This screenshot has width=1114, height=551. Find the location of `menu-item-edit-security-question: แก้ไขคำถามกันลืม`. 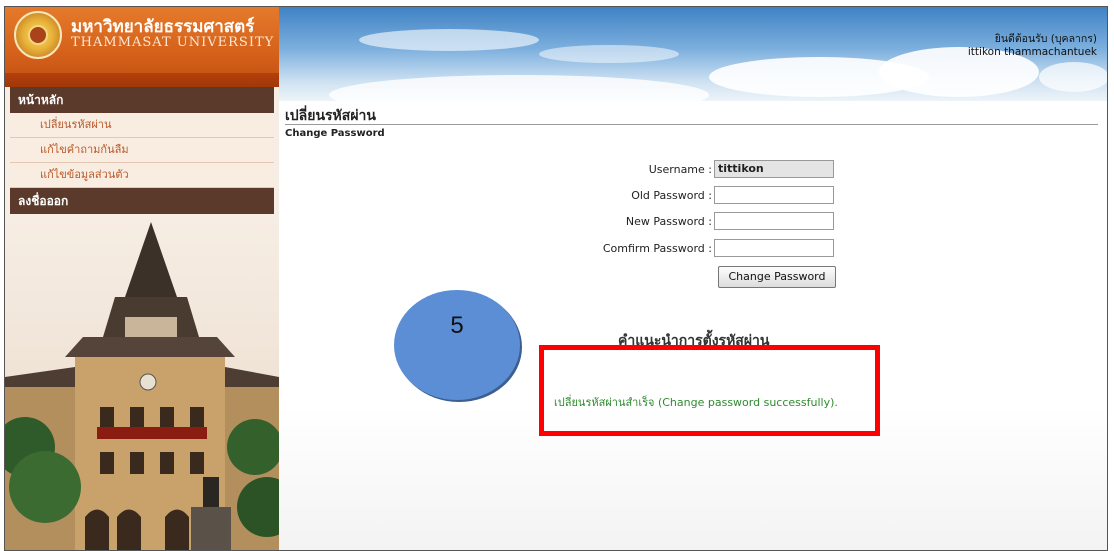

menu-item-edit-security-question: แก้ไขคำถามกันลืม is located at coordinates (142, 150).